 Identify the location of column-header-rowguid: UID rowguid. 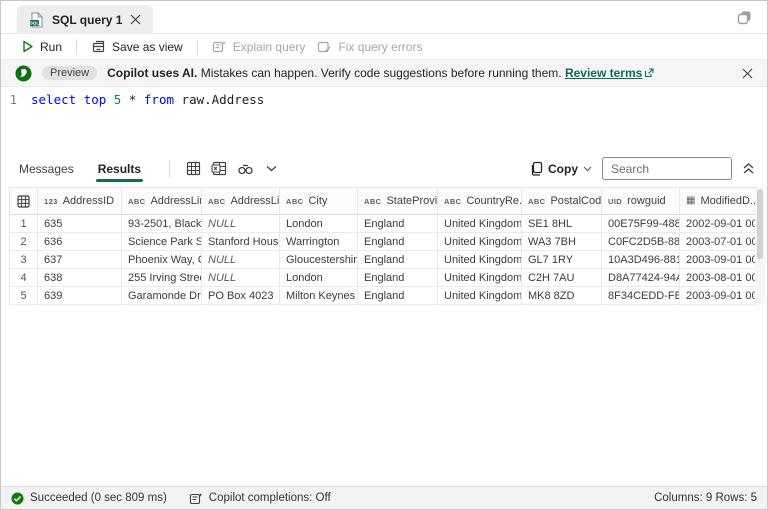
(641, 201).